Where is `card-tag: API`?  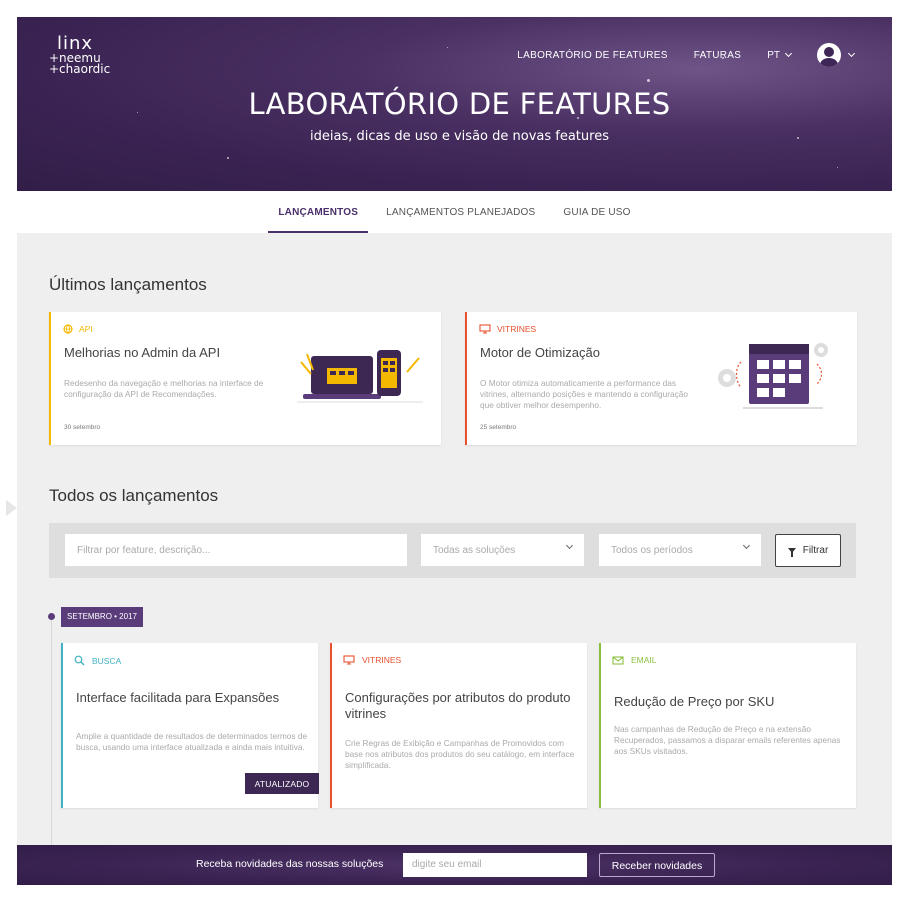 card-tag: API is located at coordinates (78, 329).